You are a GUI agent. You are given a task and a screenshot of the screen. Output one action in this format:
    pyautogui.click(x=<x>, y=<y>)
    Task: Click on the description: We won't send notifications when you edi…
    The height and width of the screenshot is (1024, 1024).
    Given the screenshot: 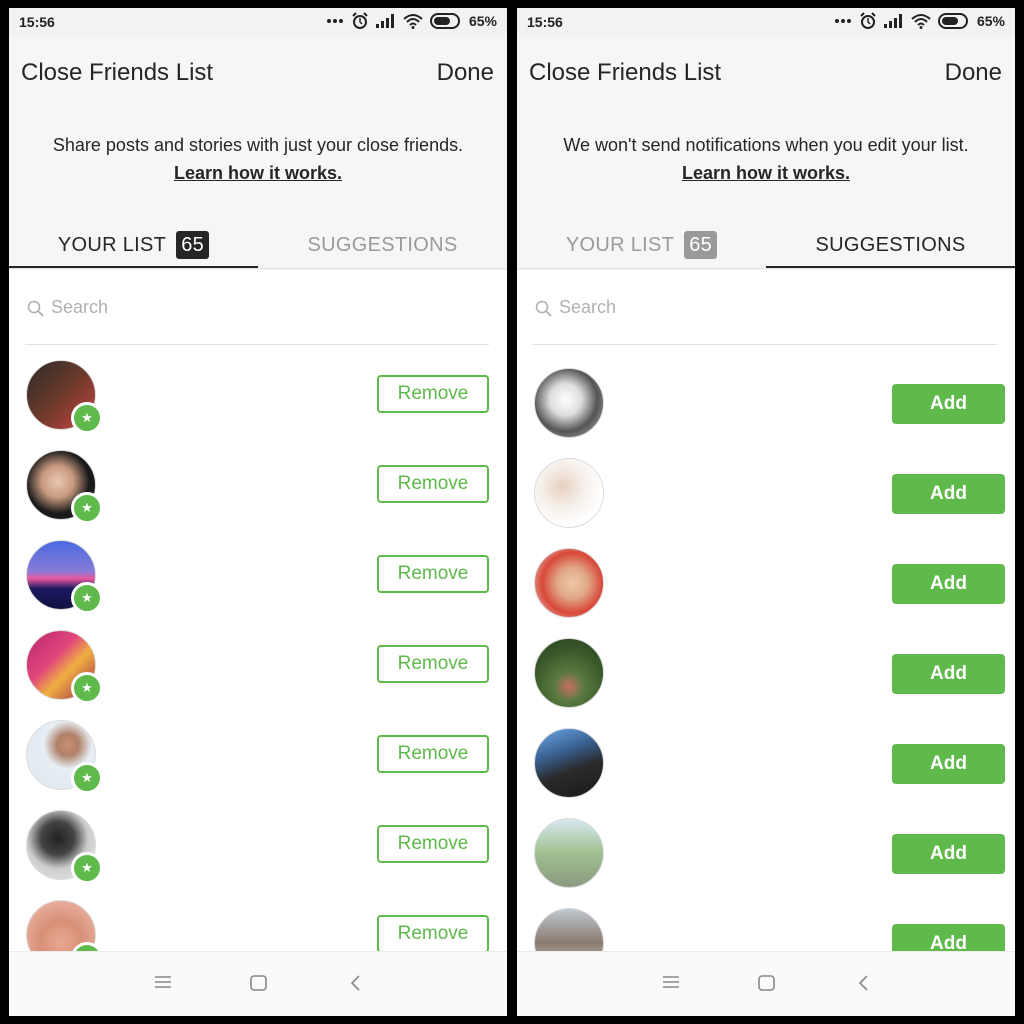 What is the action you would take?
    pyautogui.click(x=766, y=159)
    